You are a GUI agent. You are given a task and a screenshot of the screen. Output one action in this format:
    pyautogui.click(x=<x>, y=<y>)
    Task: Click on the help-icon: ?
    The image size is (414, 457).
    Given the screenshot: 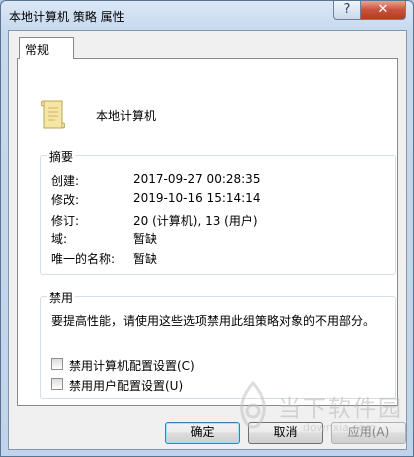 What is the action you would take?
    pyautogui.click(x=347, y=9)
    